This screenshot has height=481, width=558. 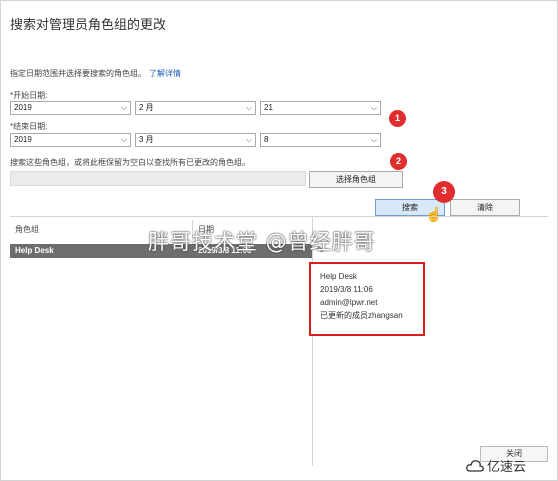 I want to click on end-year-value: 2019, so click(x=23, y=139).